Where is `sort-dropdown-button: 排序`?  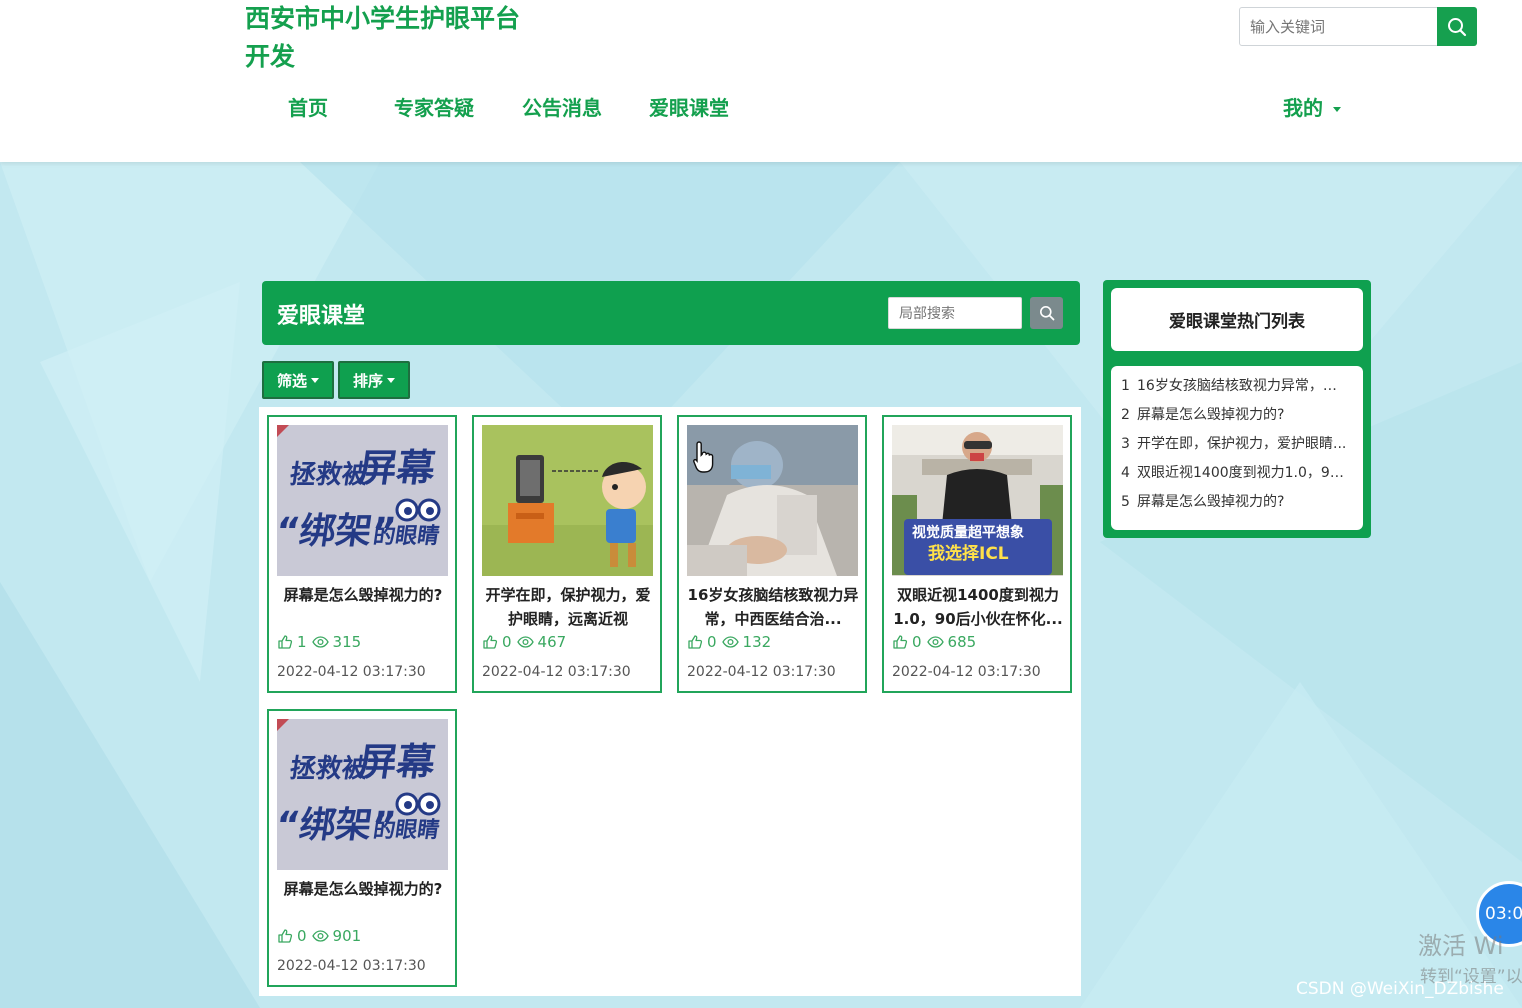
sort-dropdown-button: 排序 is located at coordinates (374, 380).